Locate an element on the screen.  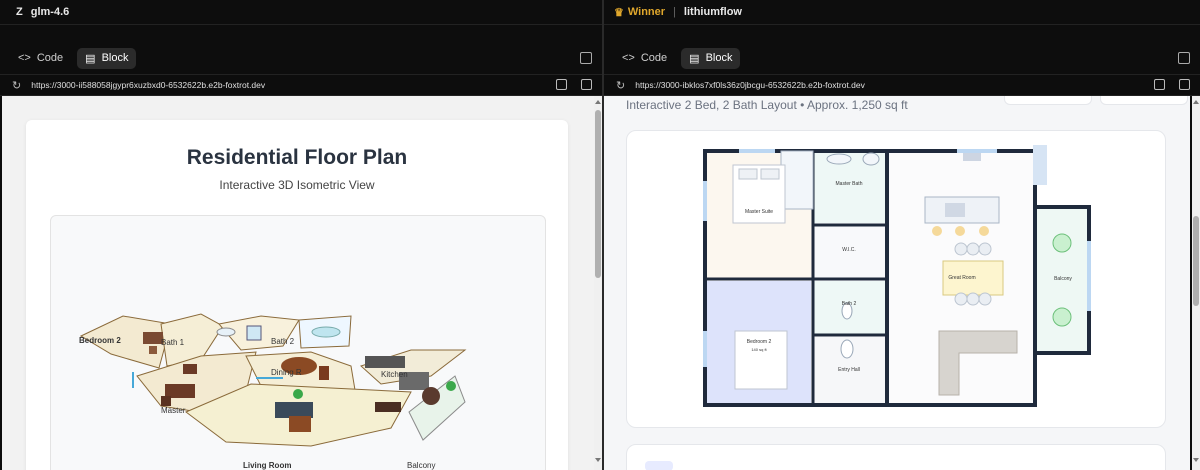
furniture-dresser is located at coordinates (166, 401).